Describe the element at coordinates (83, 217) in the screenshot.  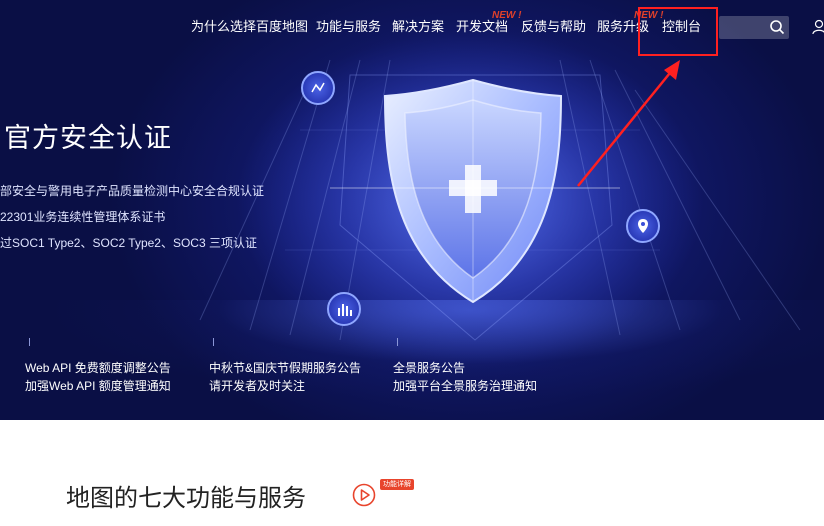
I see `hero-bullet: 22301业务连续性管理体系证书` at that location.